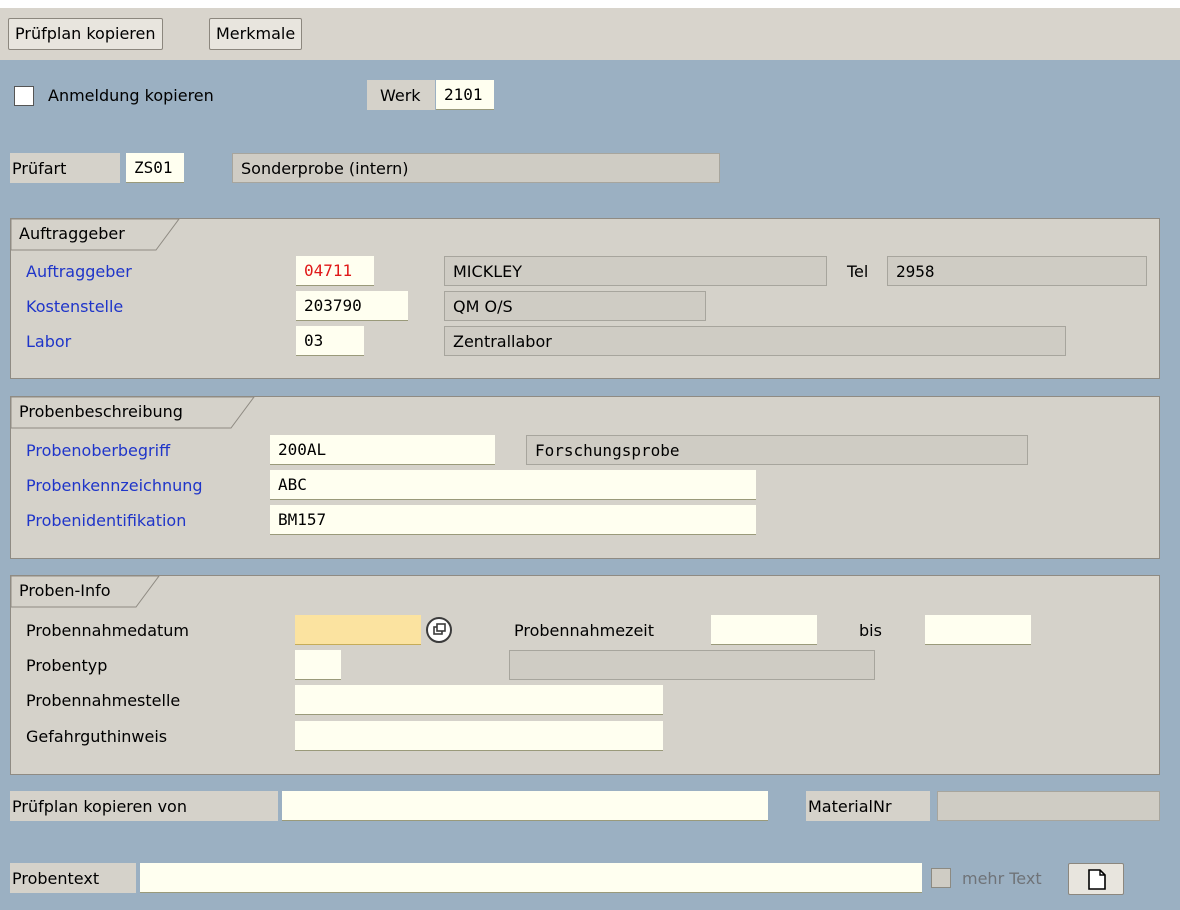 The width and height of the screenshot is (1180, 910). Describe the element at coordinates (330, 341) in the screenshot. I see `labor-input: 03` at that location.